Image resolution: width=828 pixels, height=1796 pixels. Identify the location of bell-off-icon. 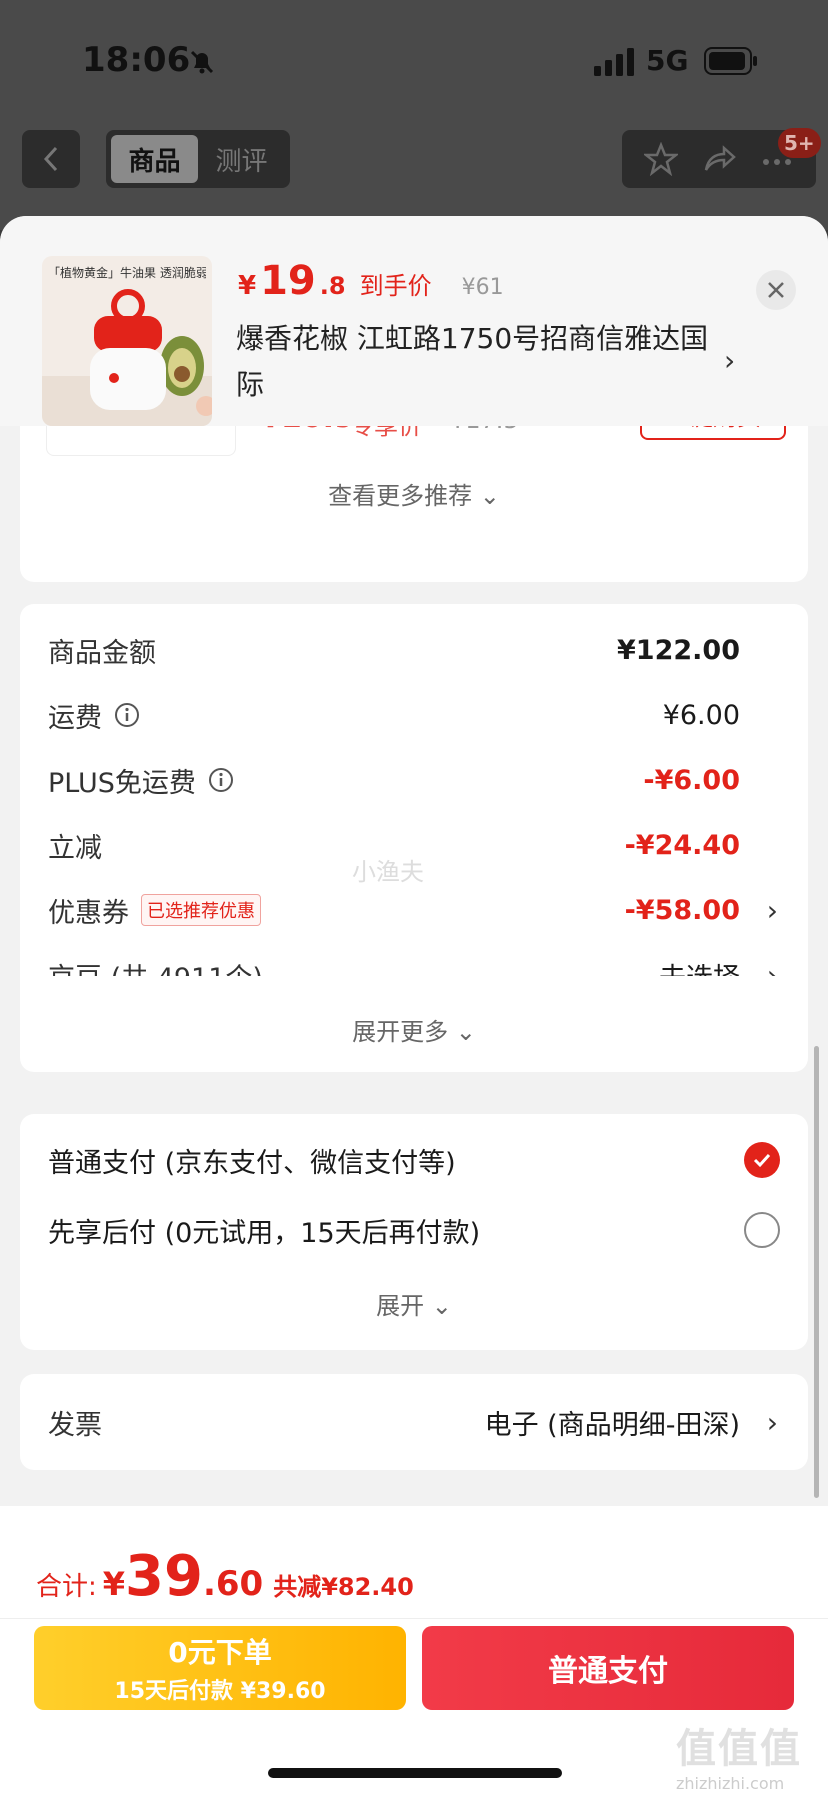
(202, 62).